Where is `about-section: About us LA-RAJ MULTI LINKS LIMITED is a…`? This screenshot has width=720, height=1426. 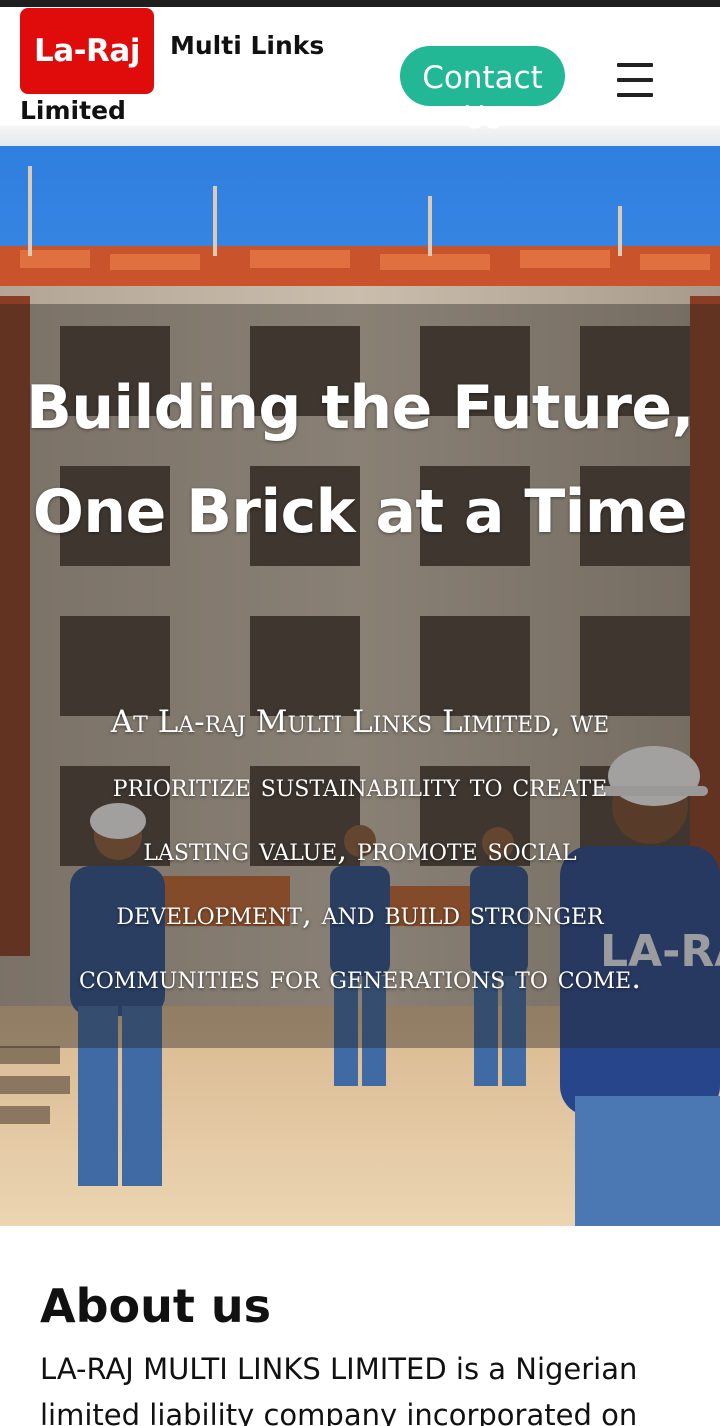 about-section: About us LA-RAJ MULTI LINKS LIMITED is a… is located at coordinates (360, 1326).